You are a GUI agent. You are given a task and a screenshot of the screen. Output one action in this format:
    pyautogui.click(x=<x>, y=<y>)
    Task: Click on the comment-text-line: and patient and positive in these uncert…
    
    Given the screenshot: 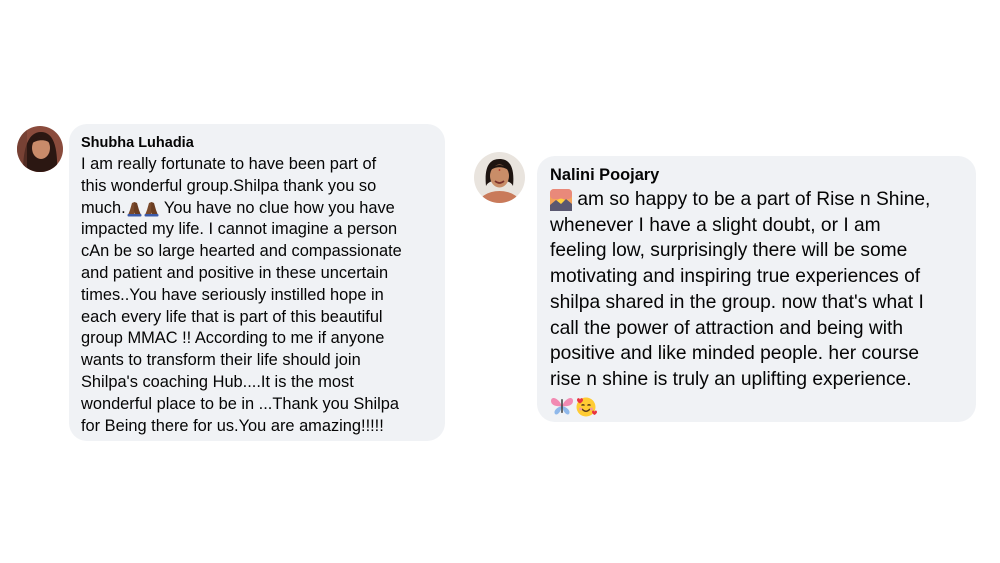 What is the action you would take?
    pyautogui.click(x=235, y=272)
    